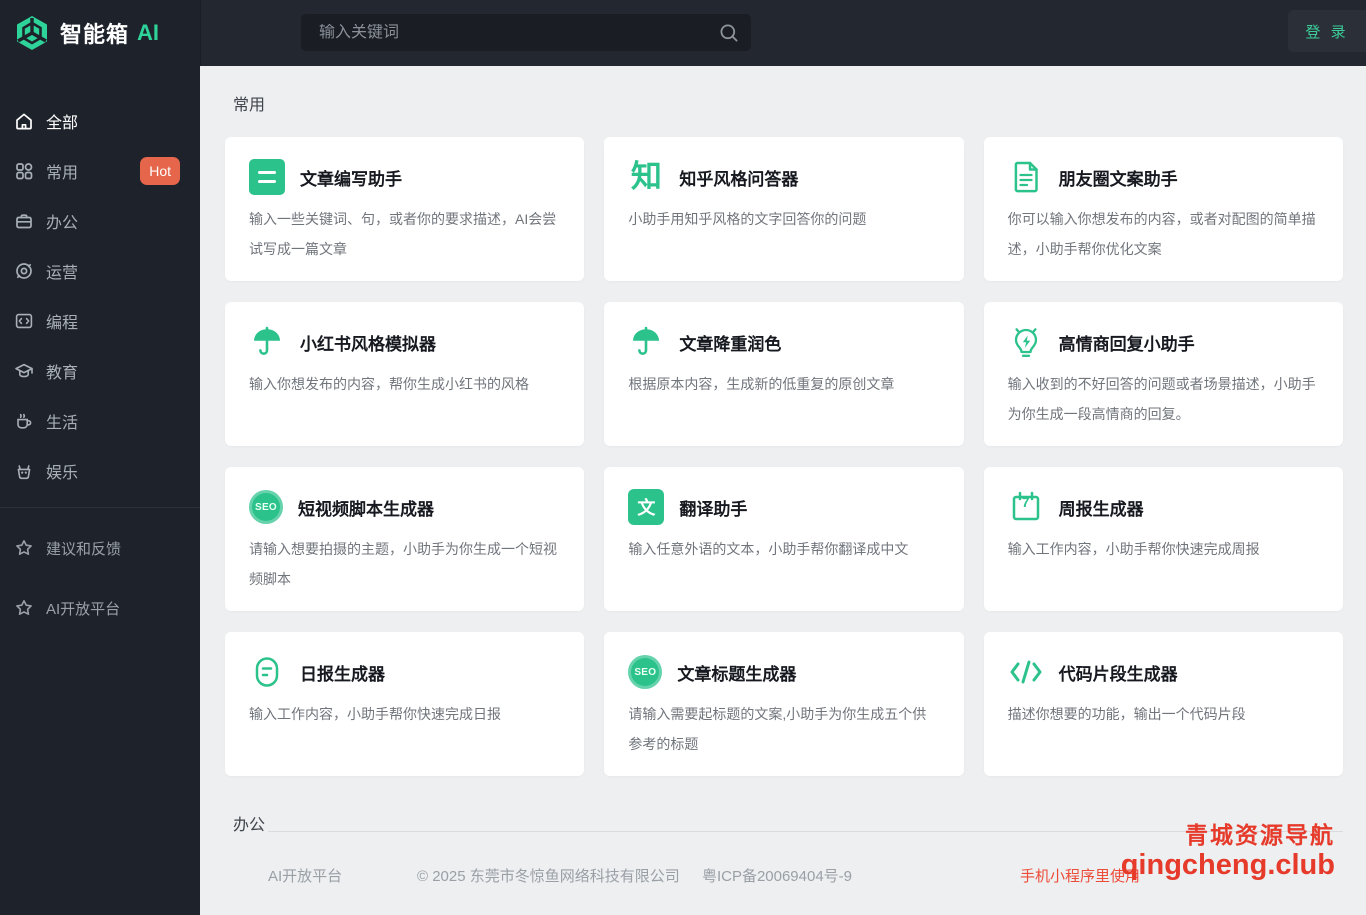 This screenshot has width=1366, height=915. Describe the element at coordinates (100, 321) in the screenshot. I see `sidebar-item-coding: 编程` at that location.